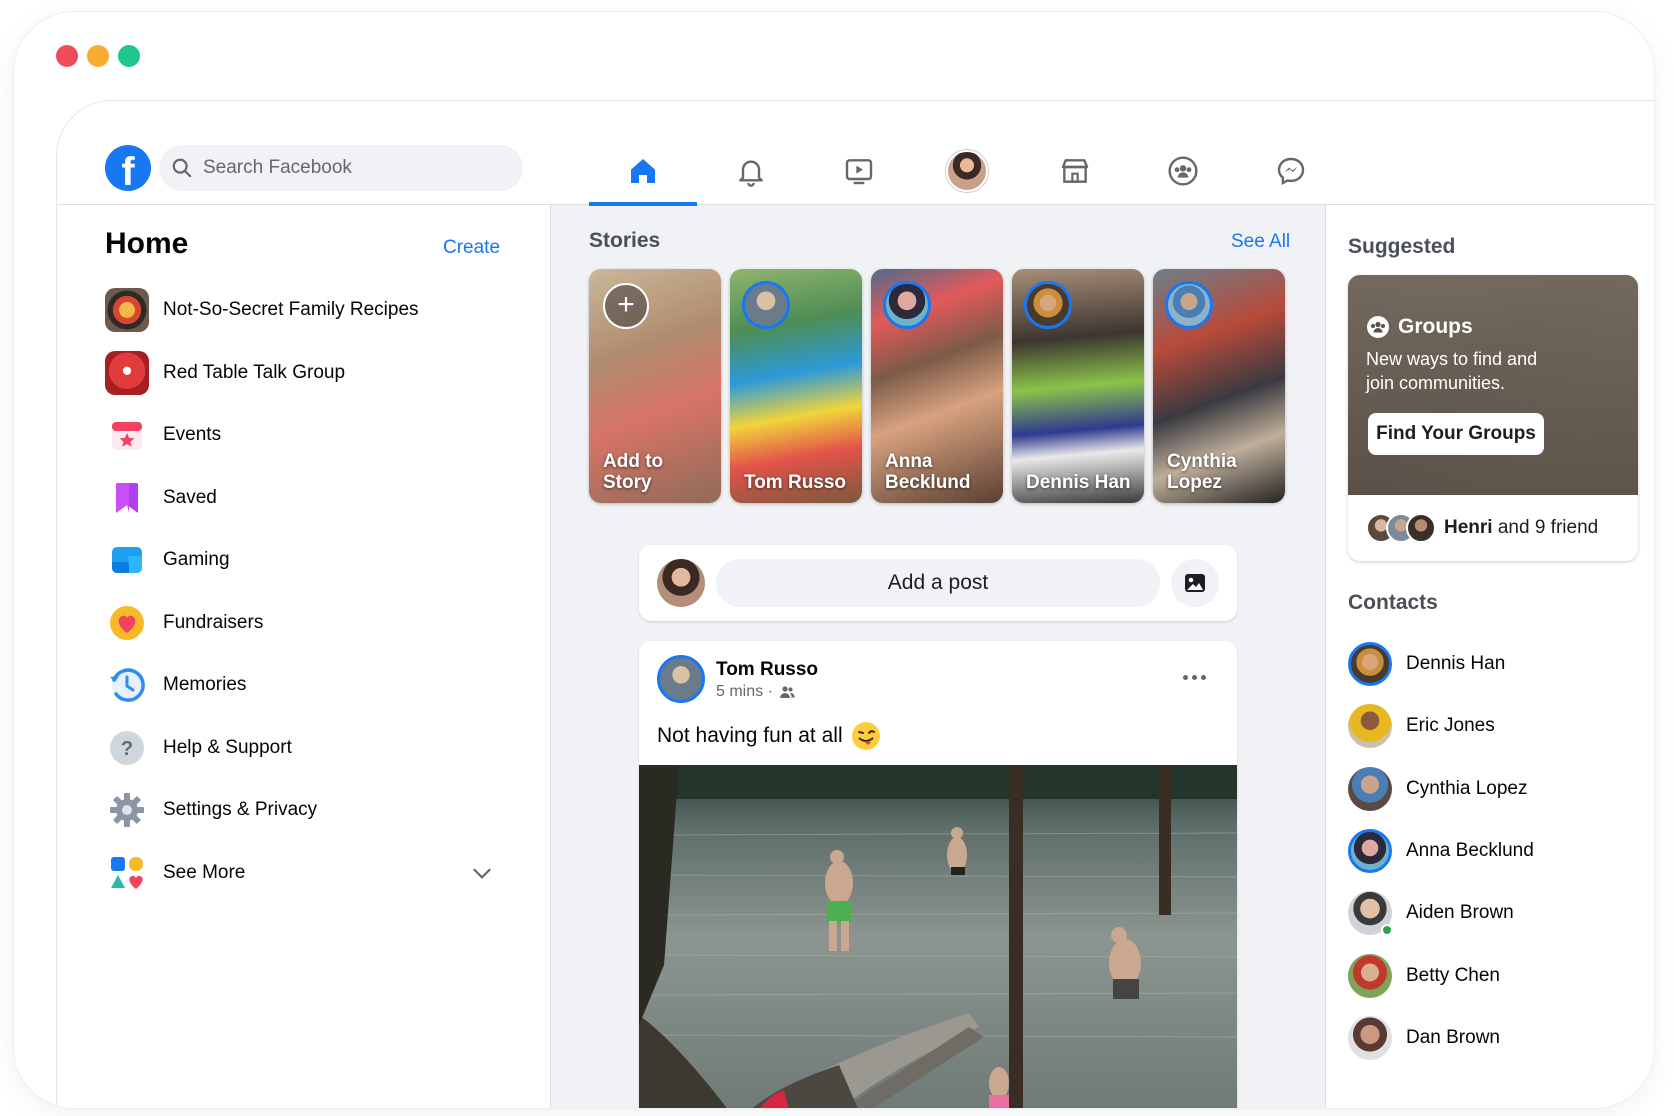 Image resolution: width=1674 pixels, height=1116 pixels. Describe the element at coordinates (205, 685) in the screenshot. I see `sidebar-item-label: Memories` at that location.